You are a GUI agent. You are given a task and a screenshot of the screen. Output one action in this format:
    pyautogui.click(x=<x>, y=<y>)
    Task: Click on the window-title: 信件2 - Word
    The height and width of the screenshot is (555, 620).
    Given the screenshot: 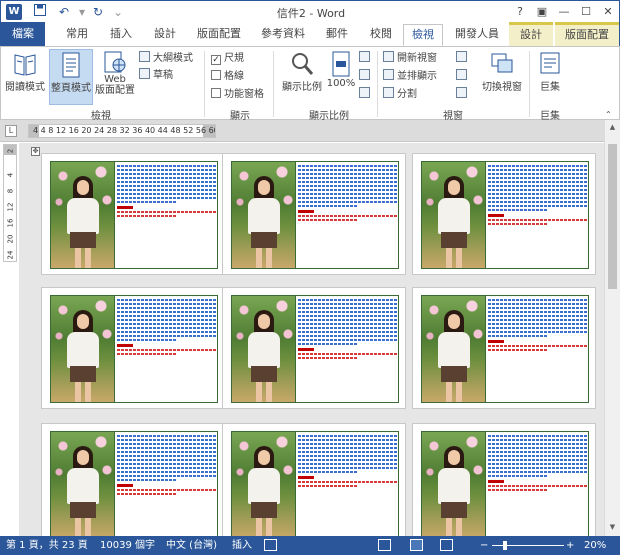 What is the action you would take?
    pyautogui.click(x=311, y=13)
    